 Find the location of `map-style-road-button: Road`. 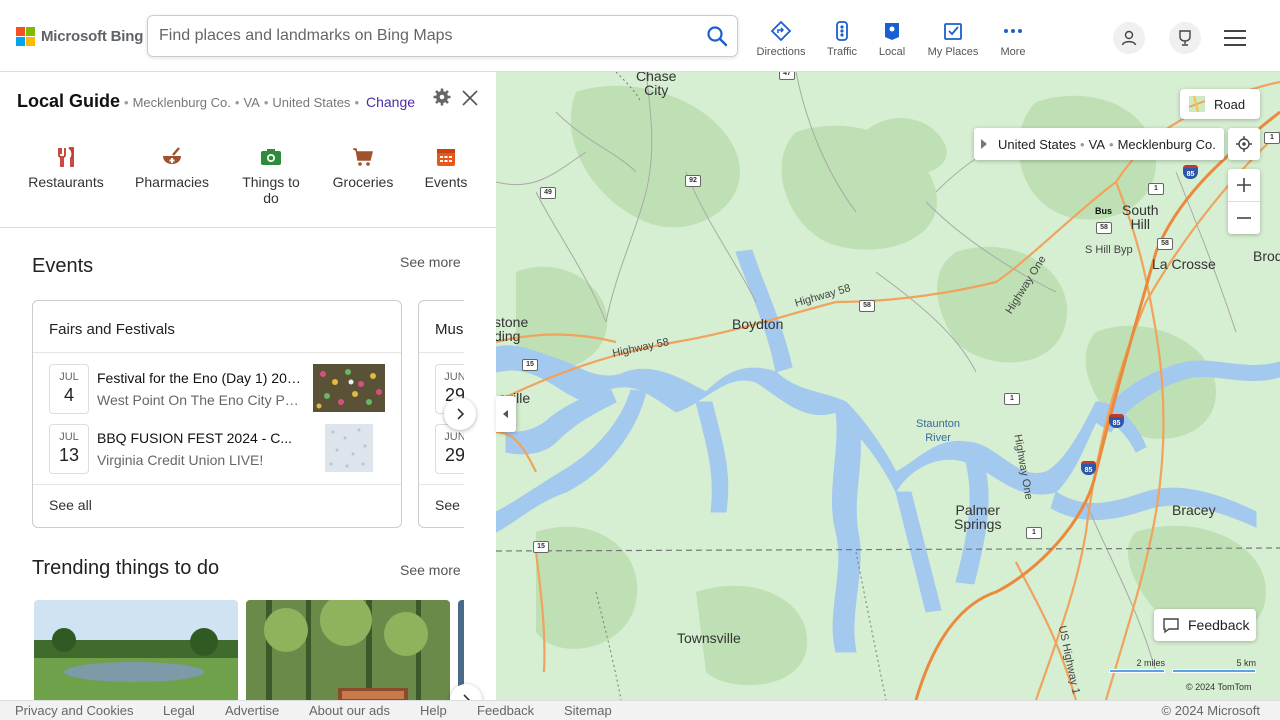

map-style-road-button: Road is located at coordinates (1220, 104).